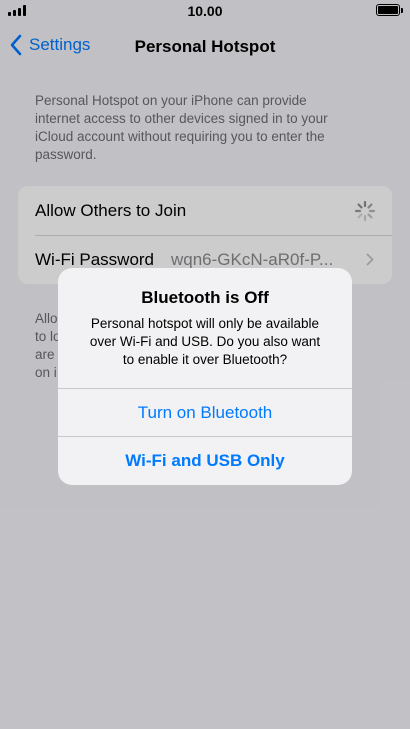 This screenshot has width=410, height=729. Describe the element at coordinates (205, 323) in the screenshot. I see `alert-message-line: Personal hotspot will only be available` at that location.